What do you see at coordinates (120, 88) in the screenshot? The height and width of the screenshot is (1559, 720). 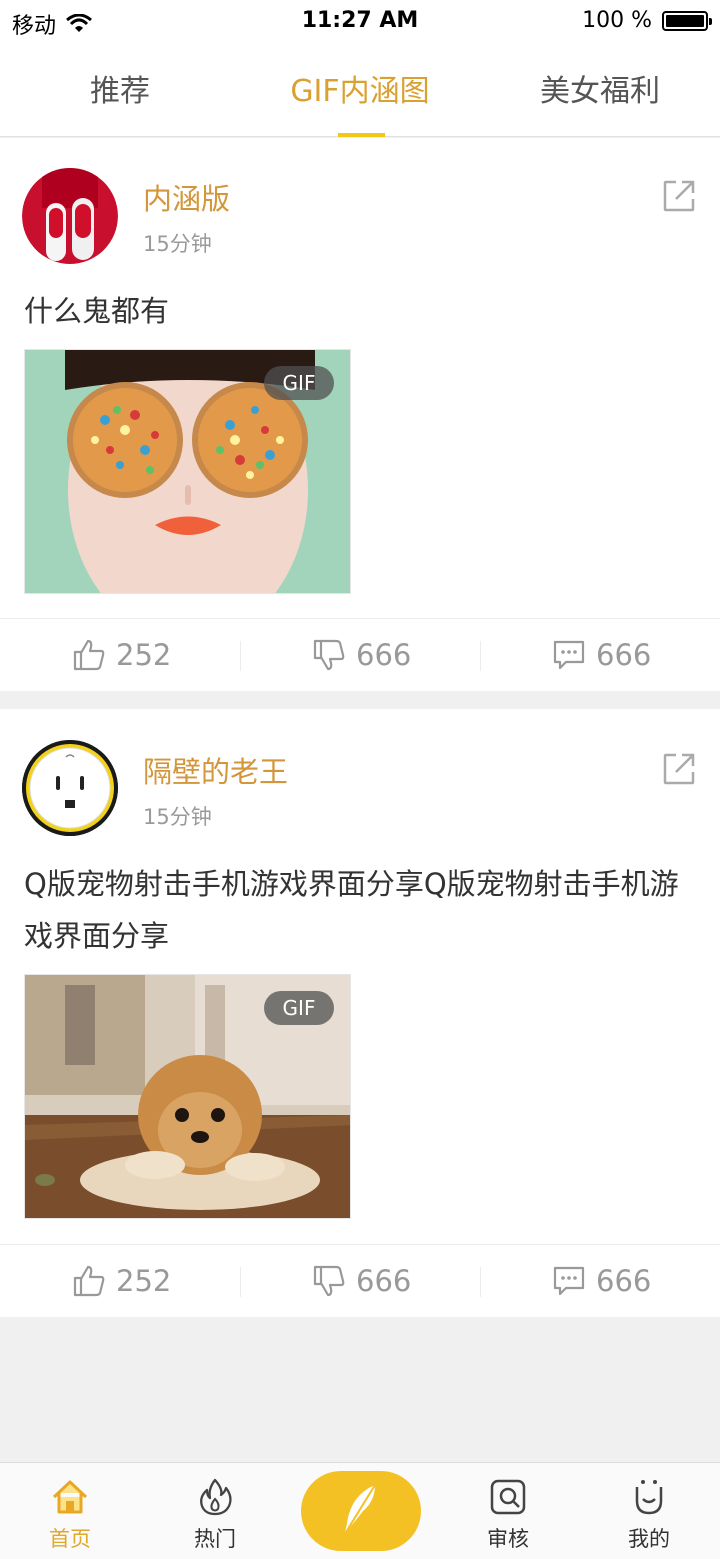 I see `tab-recommend: 推荐` at bounding box center [120, 88].